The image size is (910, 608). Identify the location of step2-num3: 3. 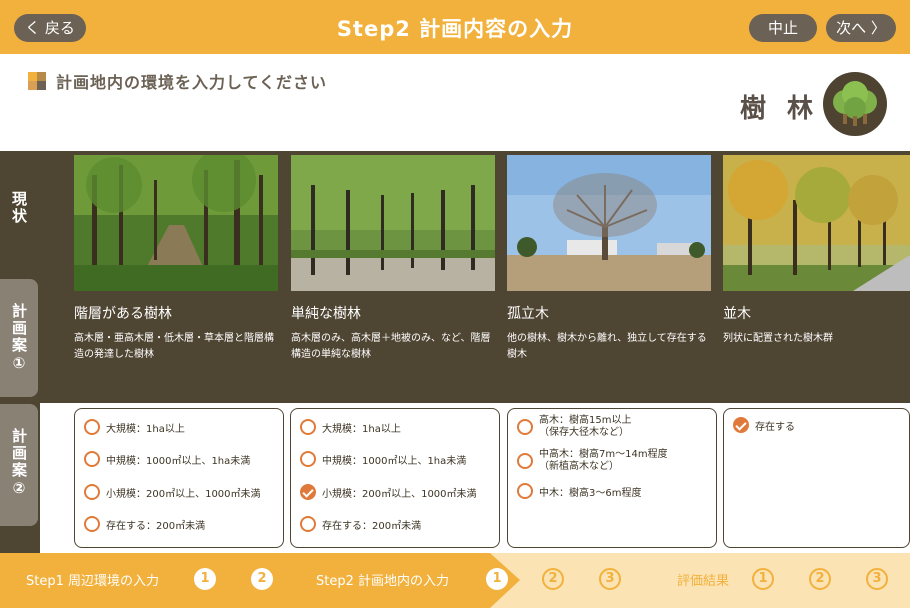
(610, 579).